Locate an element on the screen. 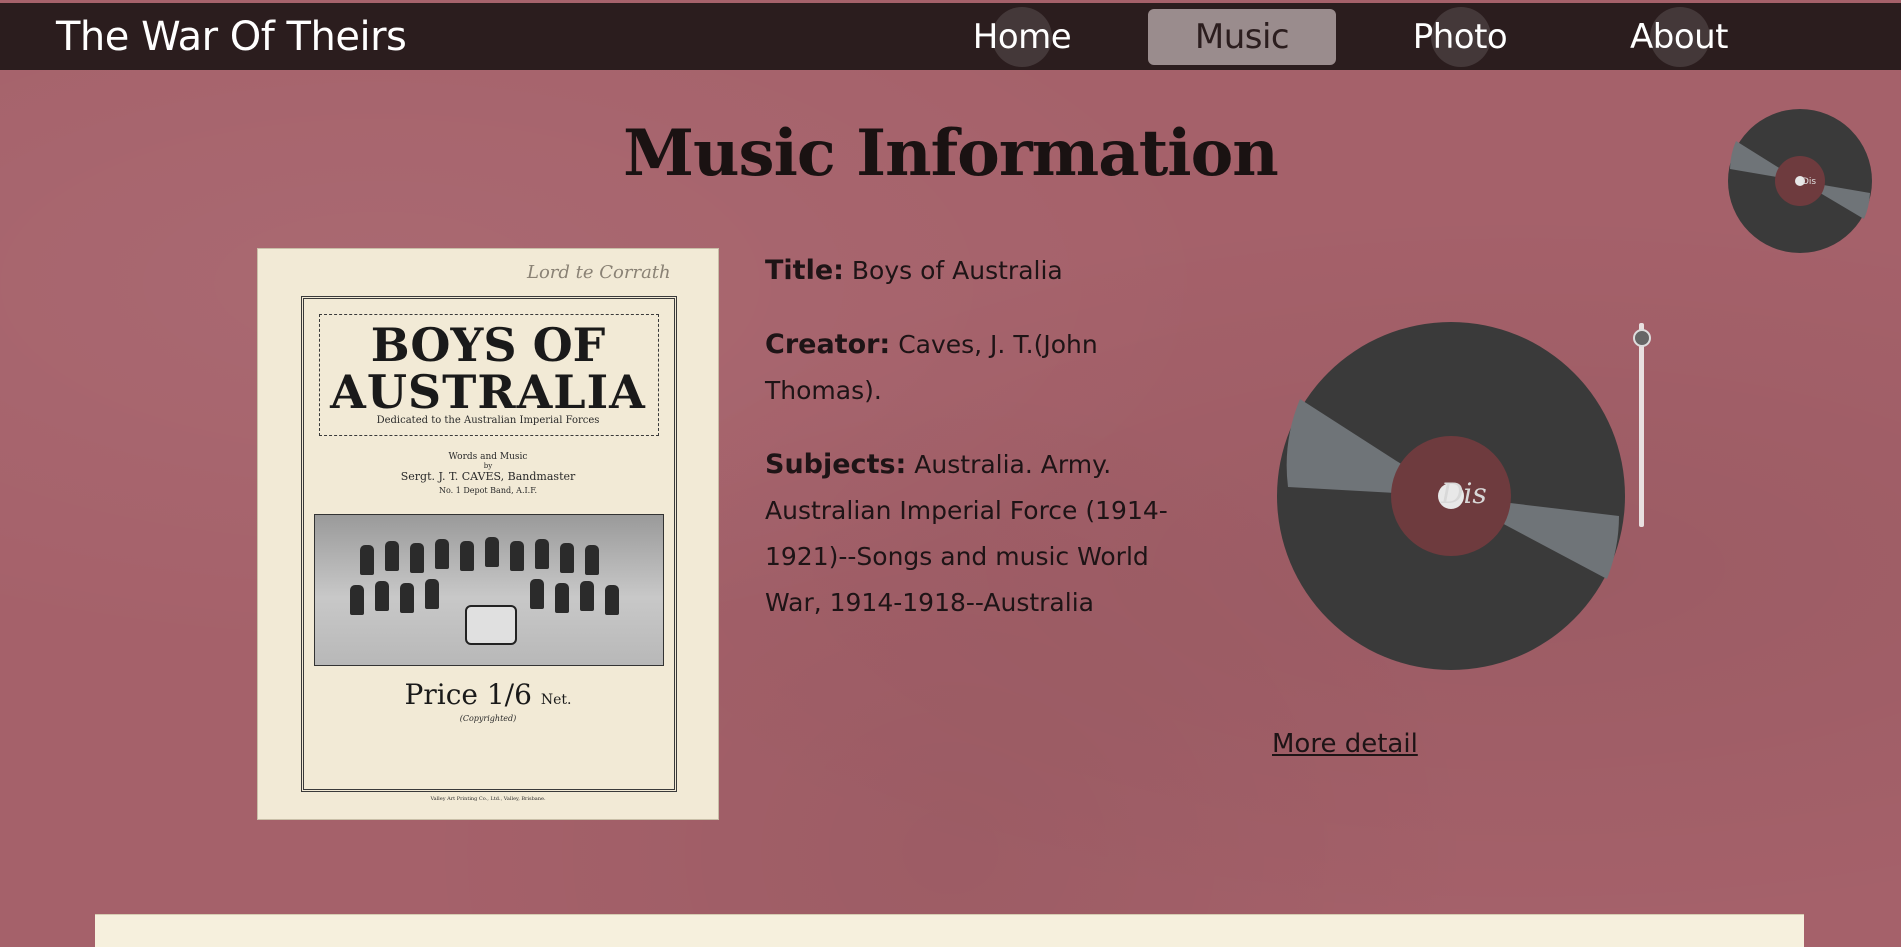  volume-slider-handle is located at coordinates (1642, 338).